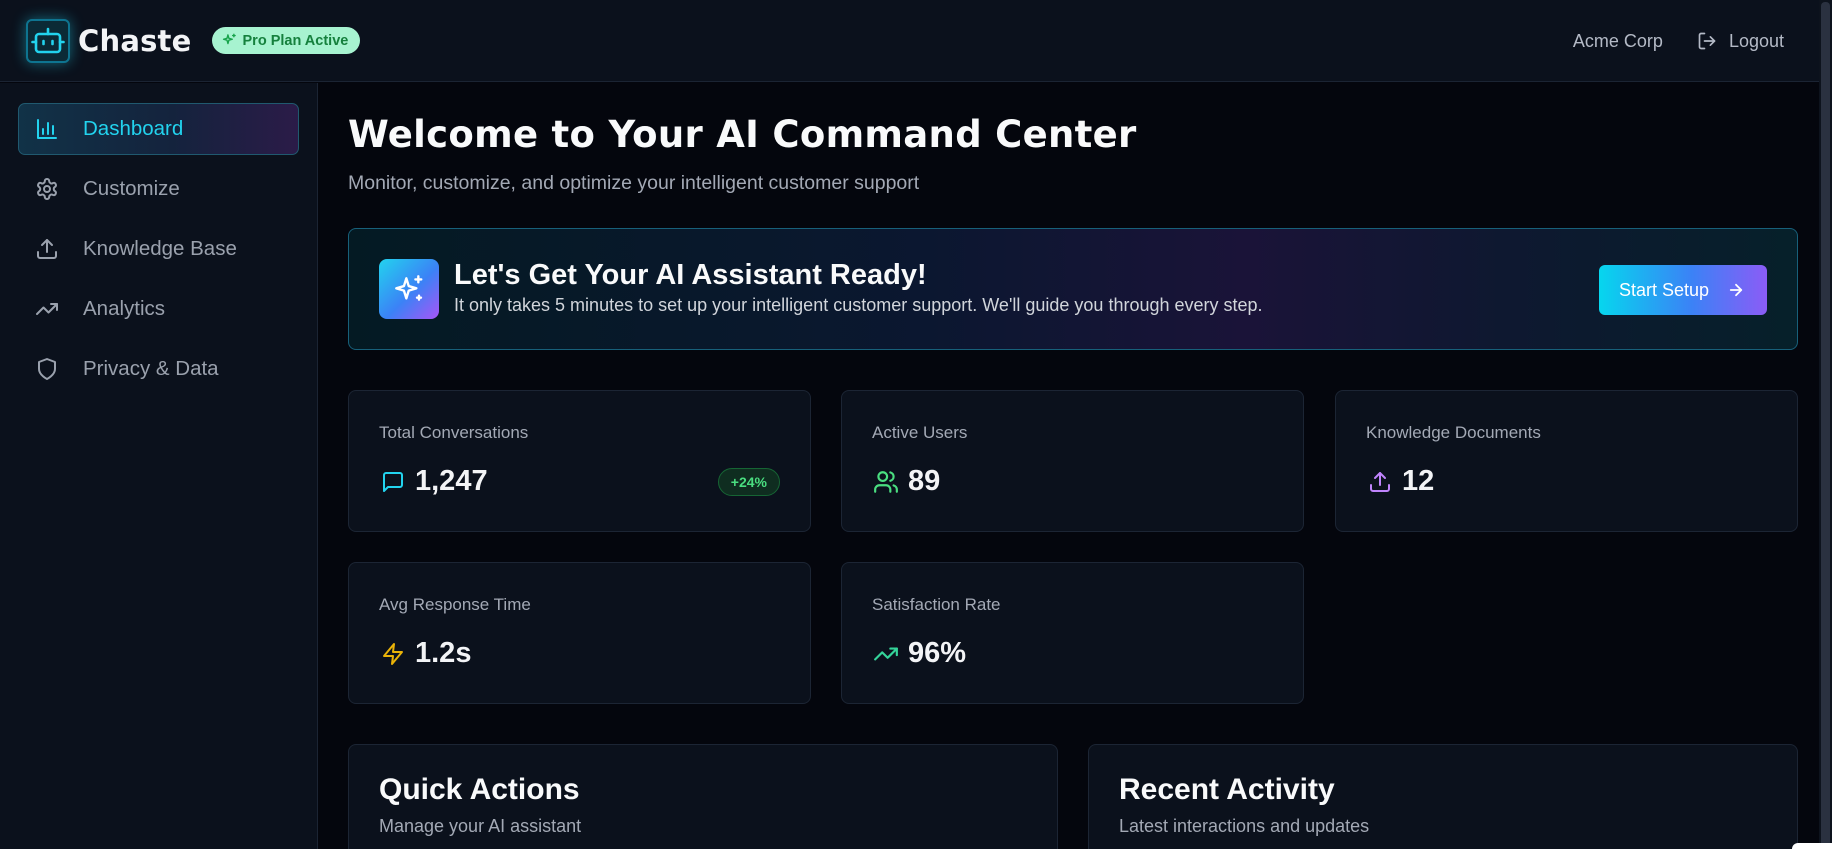 The height and width of the screenshot is (849, 1832). I want to click on sidebar-item-privacy: Privacy & Data, so click(158, 369).